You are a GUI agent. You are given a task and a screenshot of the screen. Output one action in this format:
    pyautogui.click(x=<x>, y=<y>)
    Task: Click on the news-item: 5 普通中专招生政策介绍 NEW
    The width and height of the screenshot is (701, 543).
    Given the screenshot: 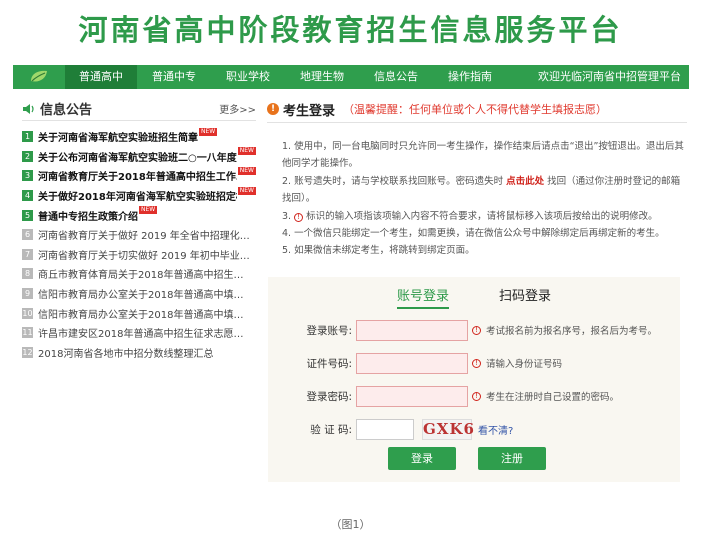 What is the action you would take?
    pyautogui.click(x=139, y=215)
    